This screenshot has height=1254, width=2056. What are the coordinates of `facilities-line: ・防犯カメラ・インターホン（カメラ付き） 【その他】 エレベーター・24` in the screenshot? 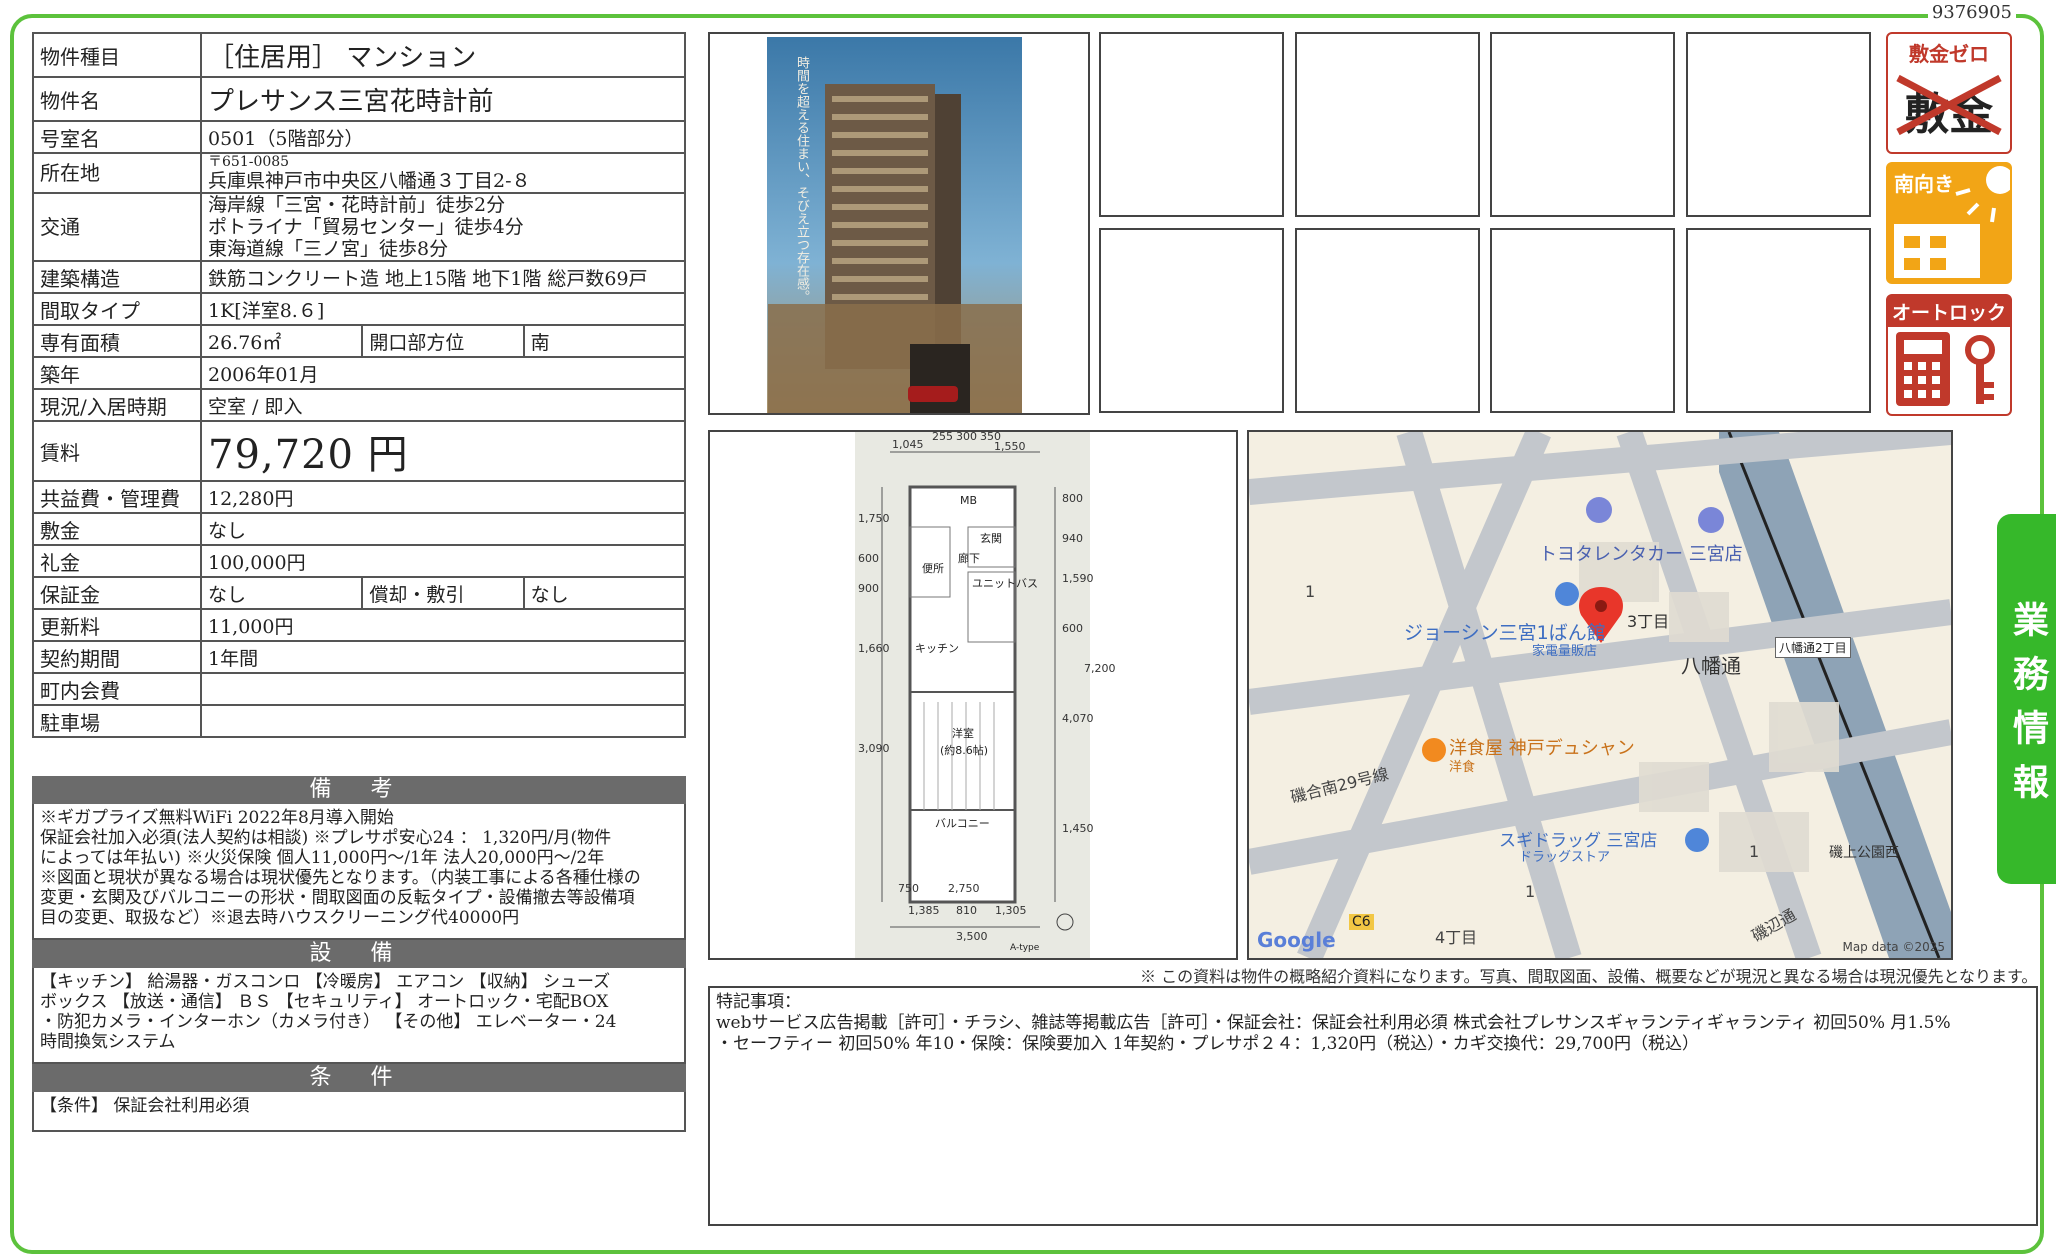 It's located at (328, 1022).